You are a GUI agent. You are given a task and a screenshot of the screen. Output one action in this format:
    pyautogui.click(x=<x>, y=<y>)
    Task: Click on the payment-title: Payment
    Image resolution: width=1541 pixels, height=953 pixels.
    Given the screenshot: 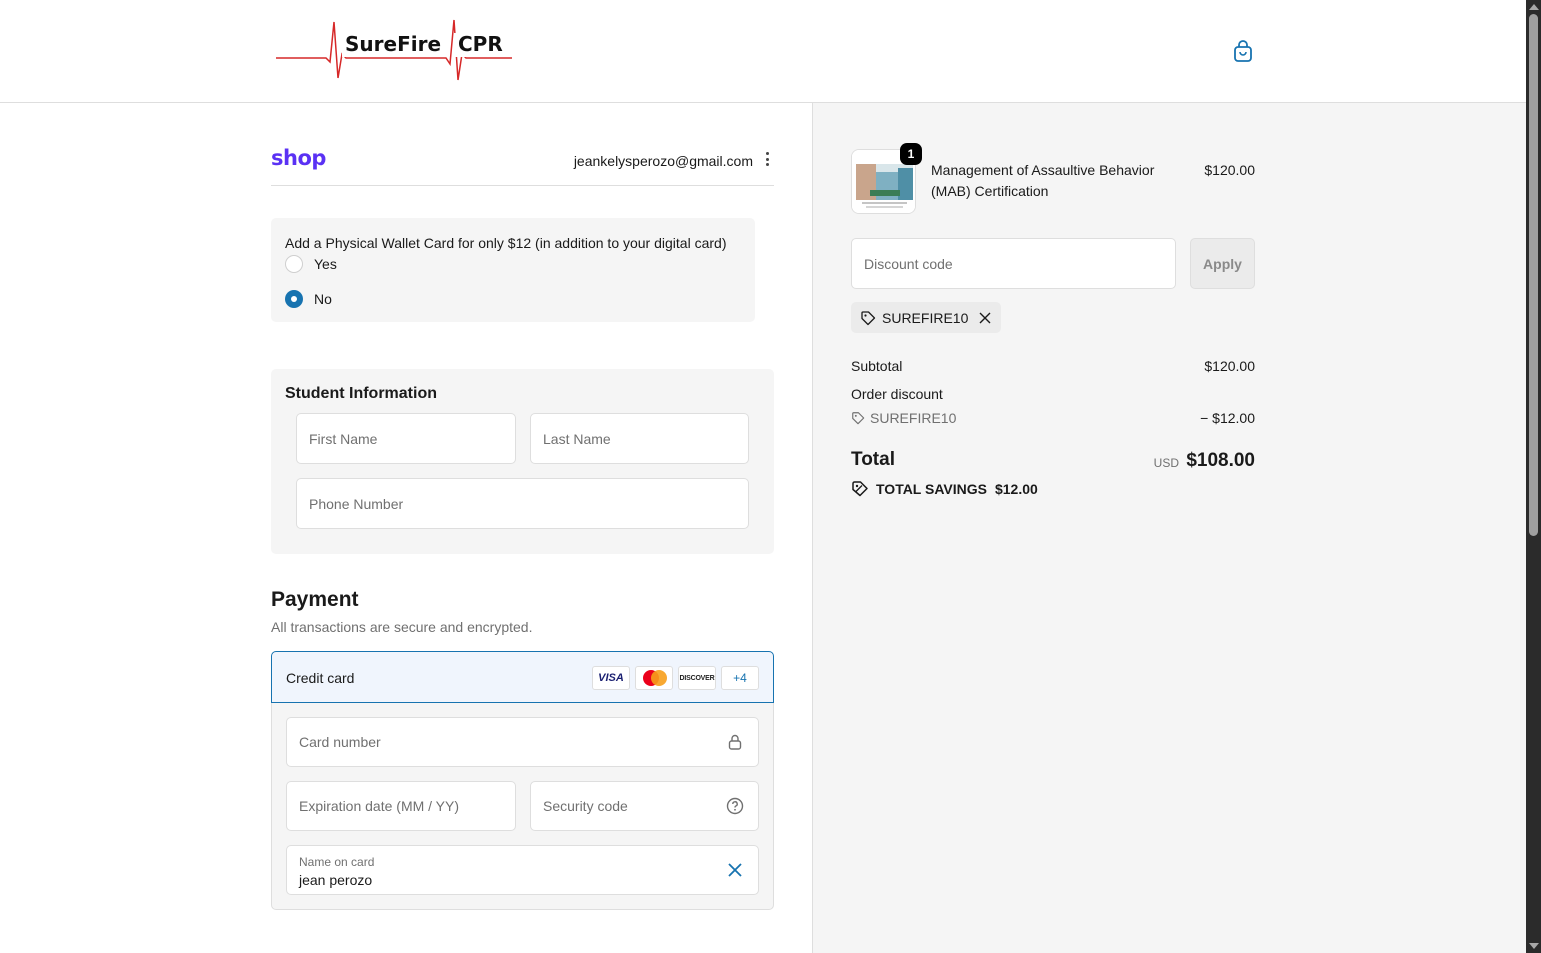 What is the action you would take?
    pyautogui.click(x=315, y=599)
    